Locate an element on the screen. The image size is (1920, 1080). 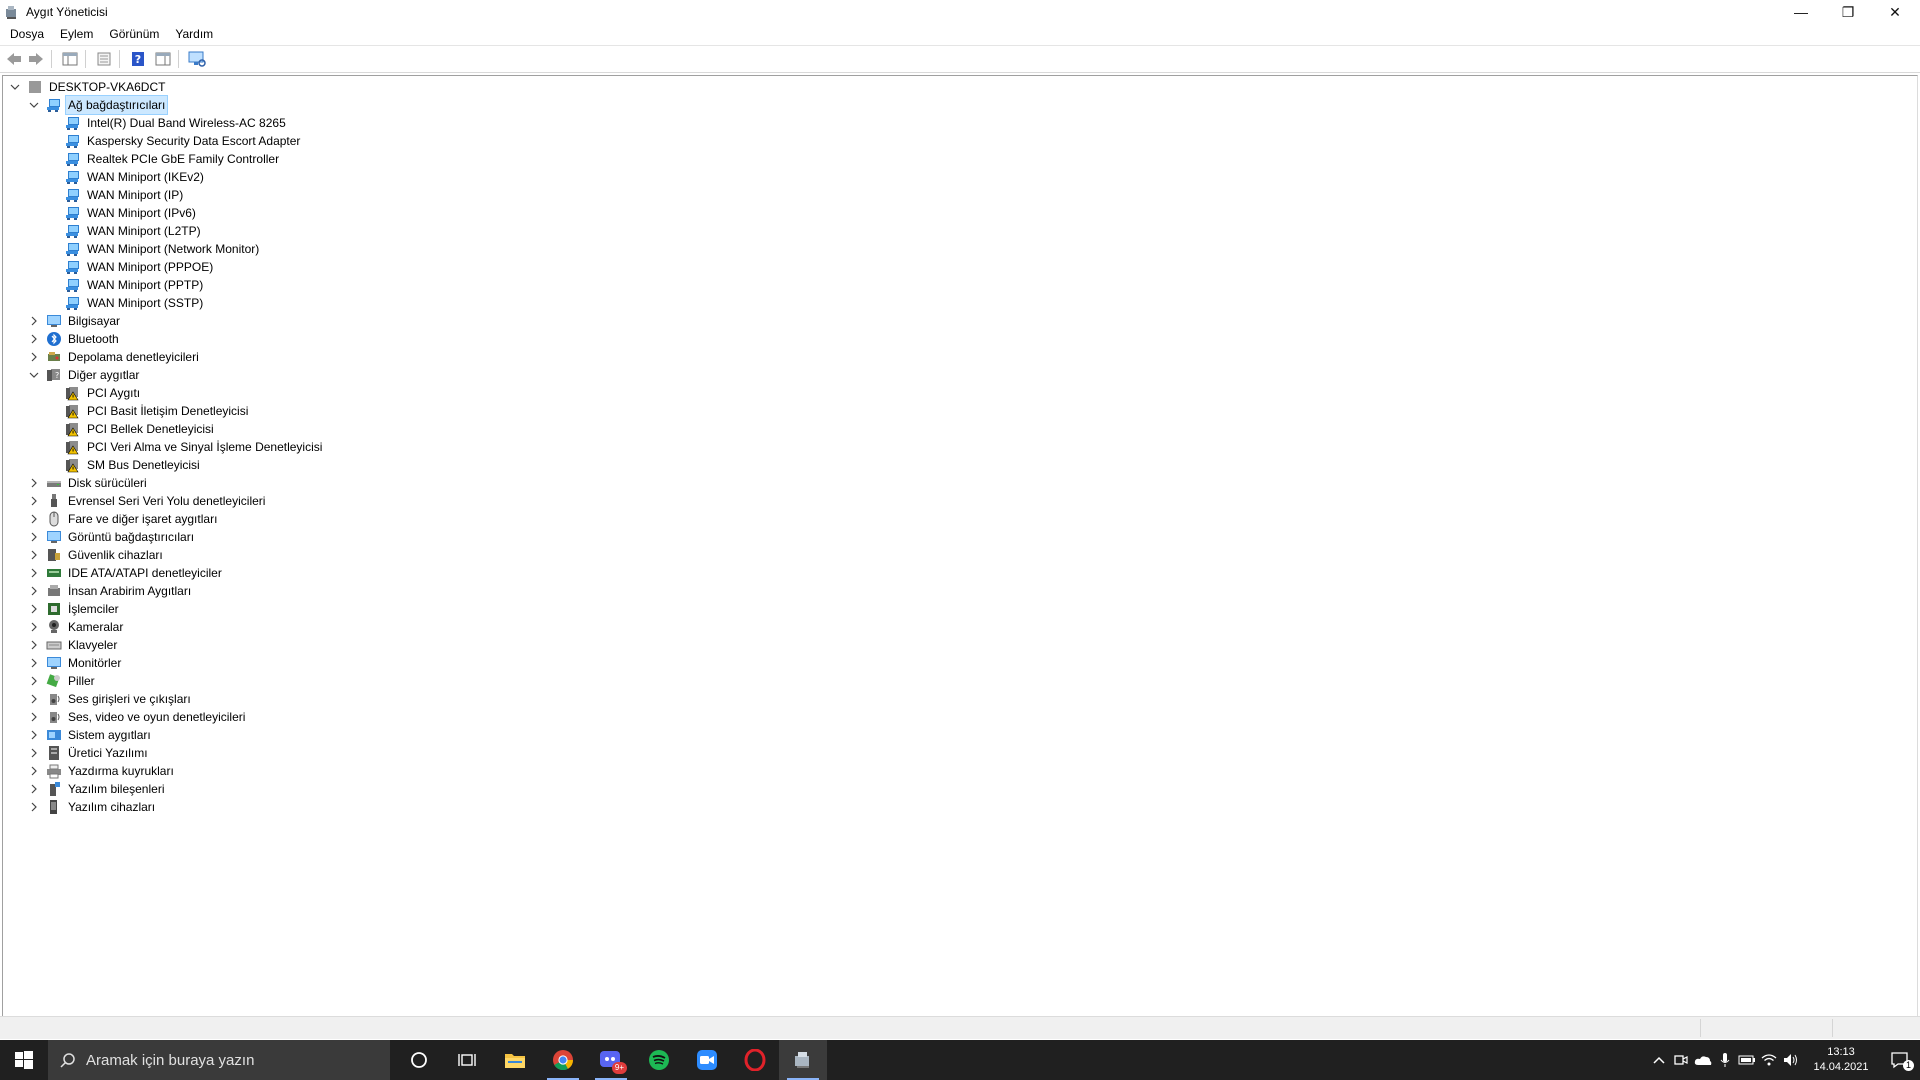
tree-category: Bilgisayar is located at coordinates (163, 321).